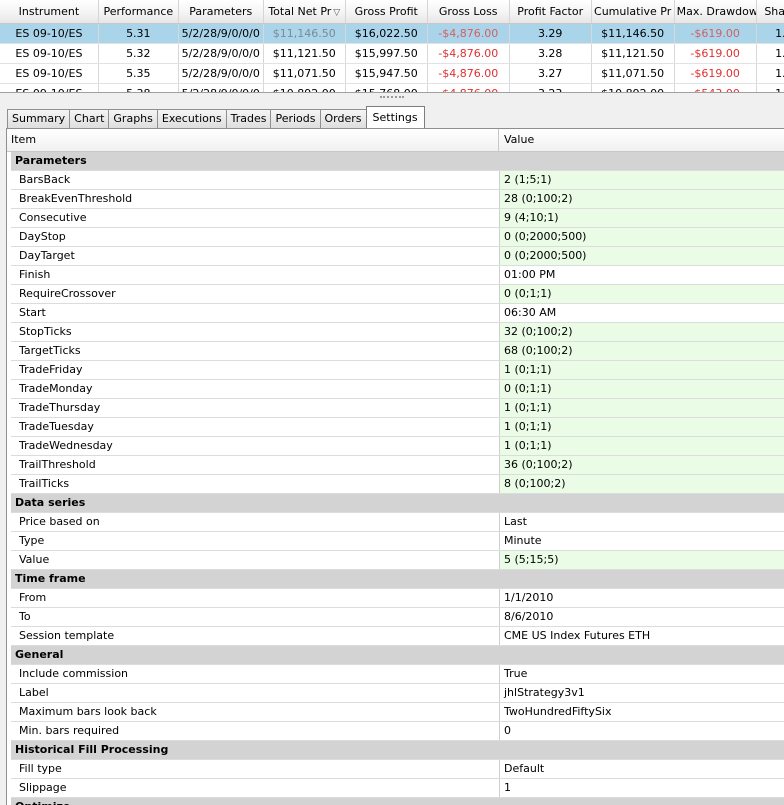 The image size is (784, 805). Describe the element at coordinates (397, 370) in the screenshot. I see `setting-row: TradeFriday 1 (0;1;1)` at that location.